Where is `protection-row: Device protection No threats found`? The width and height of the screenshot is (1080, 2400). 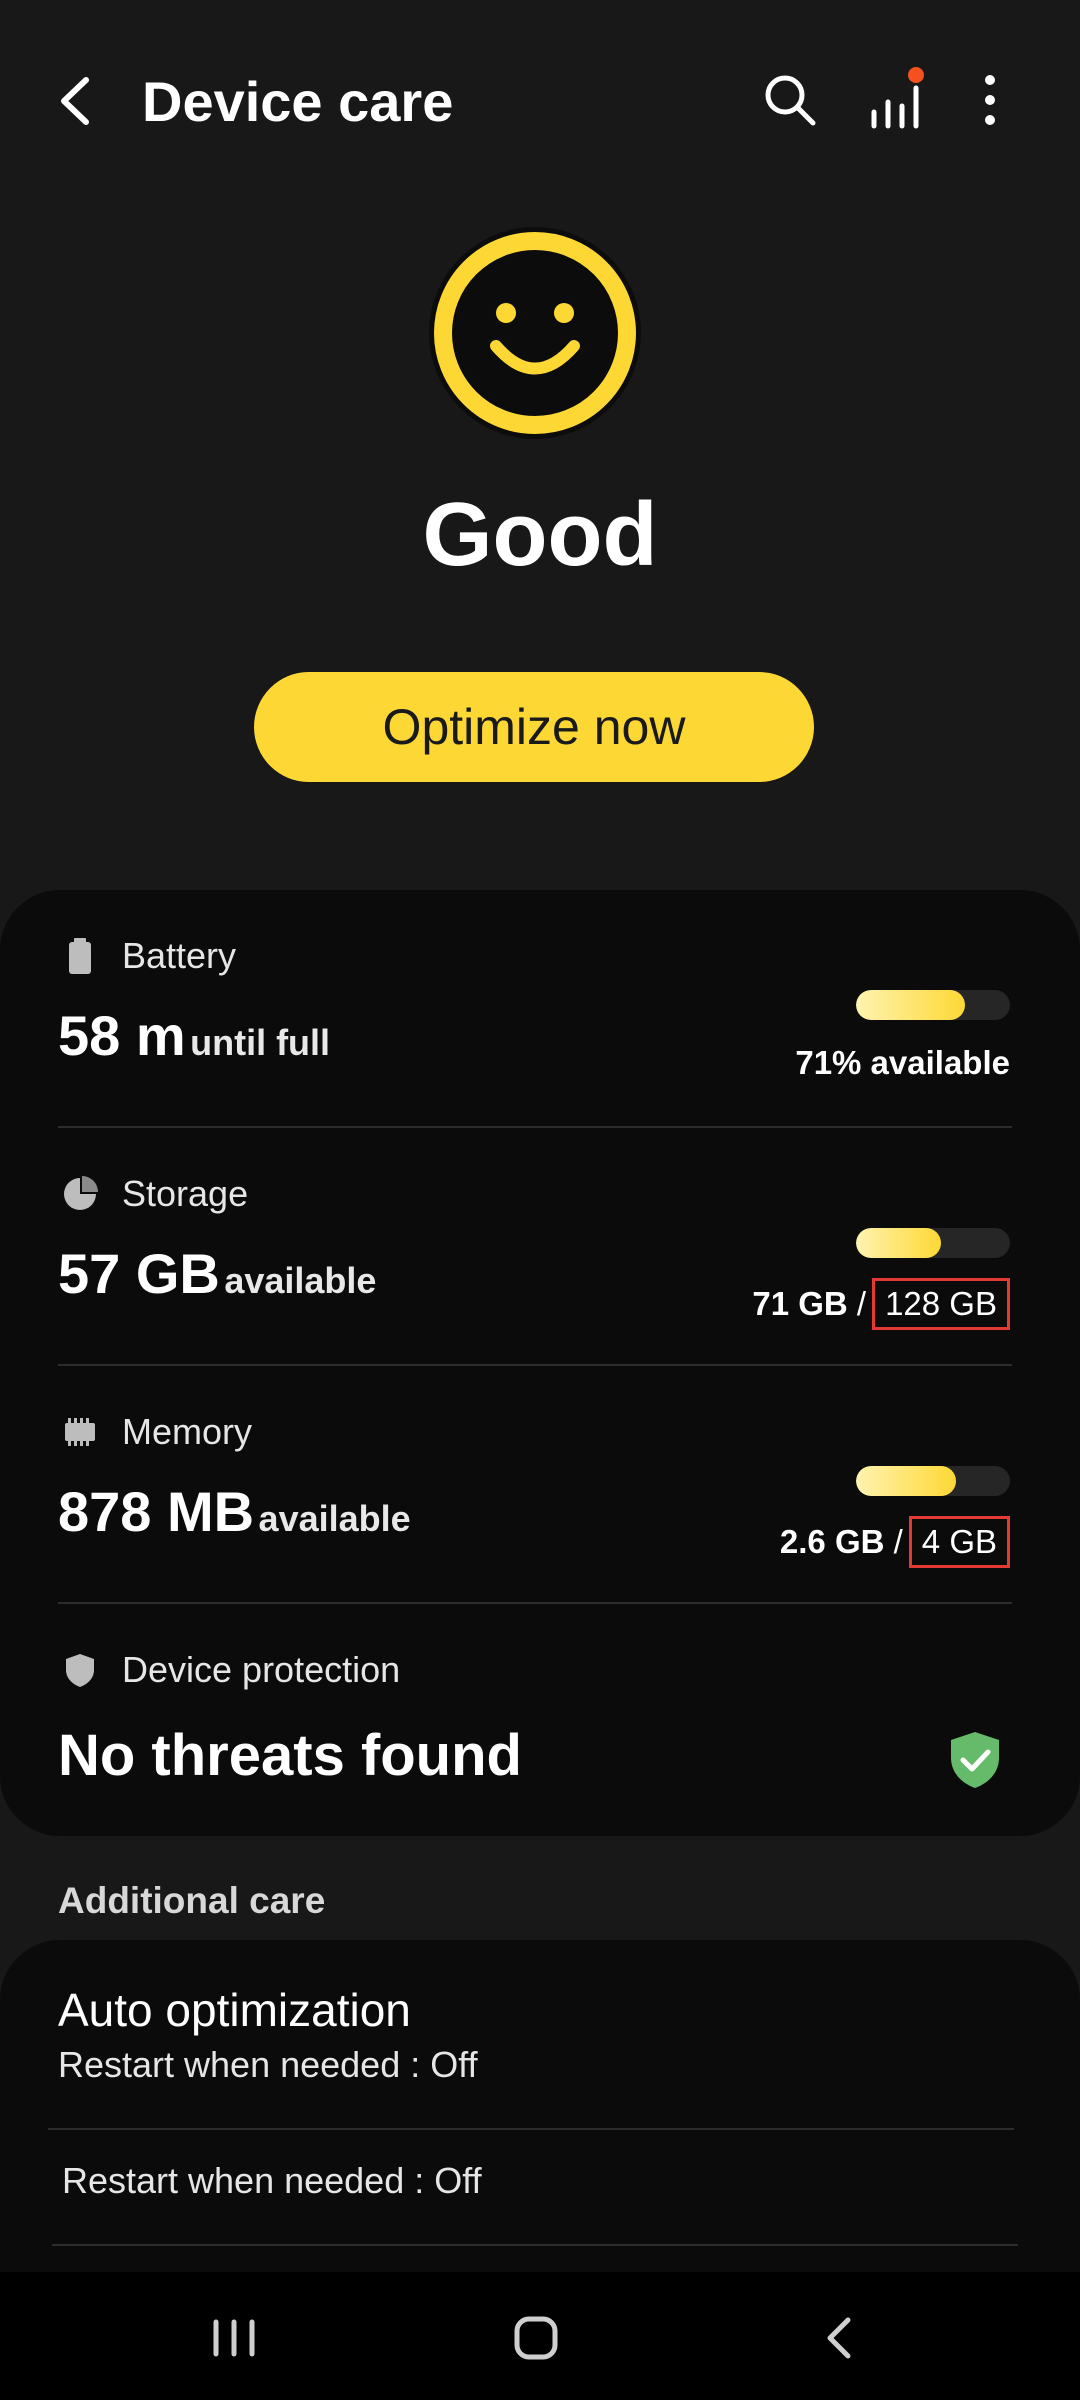
protection-row: Device protection No threats found is located at coordinates (540, 1722).